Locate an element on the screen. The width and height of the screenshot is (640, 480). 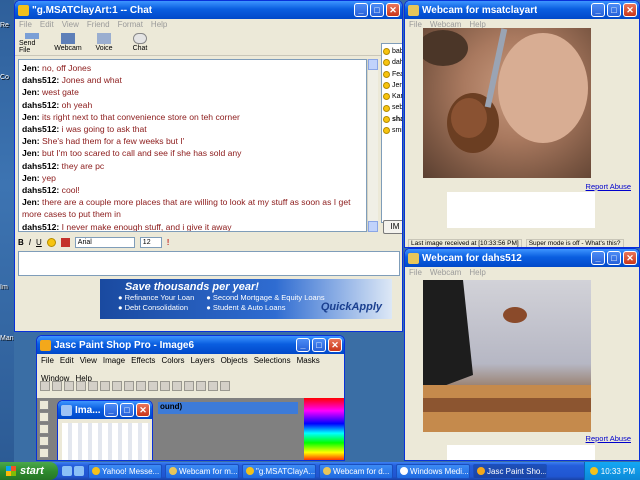
tools-icon is located at coordinates (213, 386).